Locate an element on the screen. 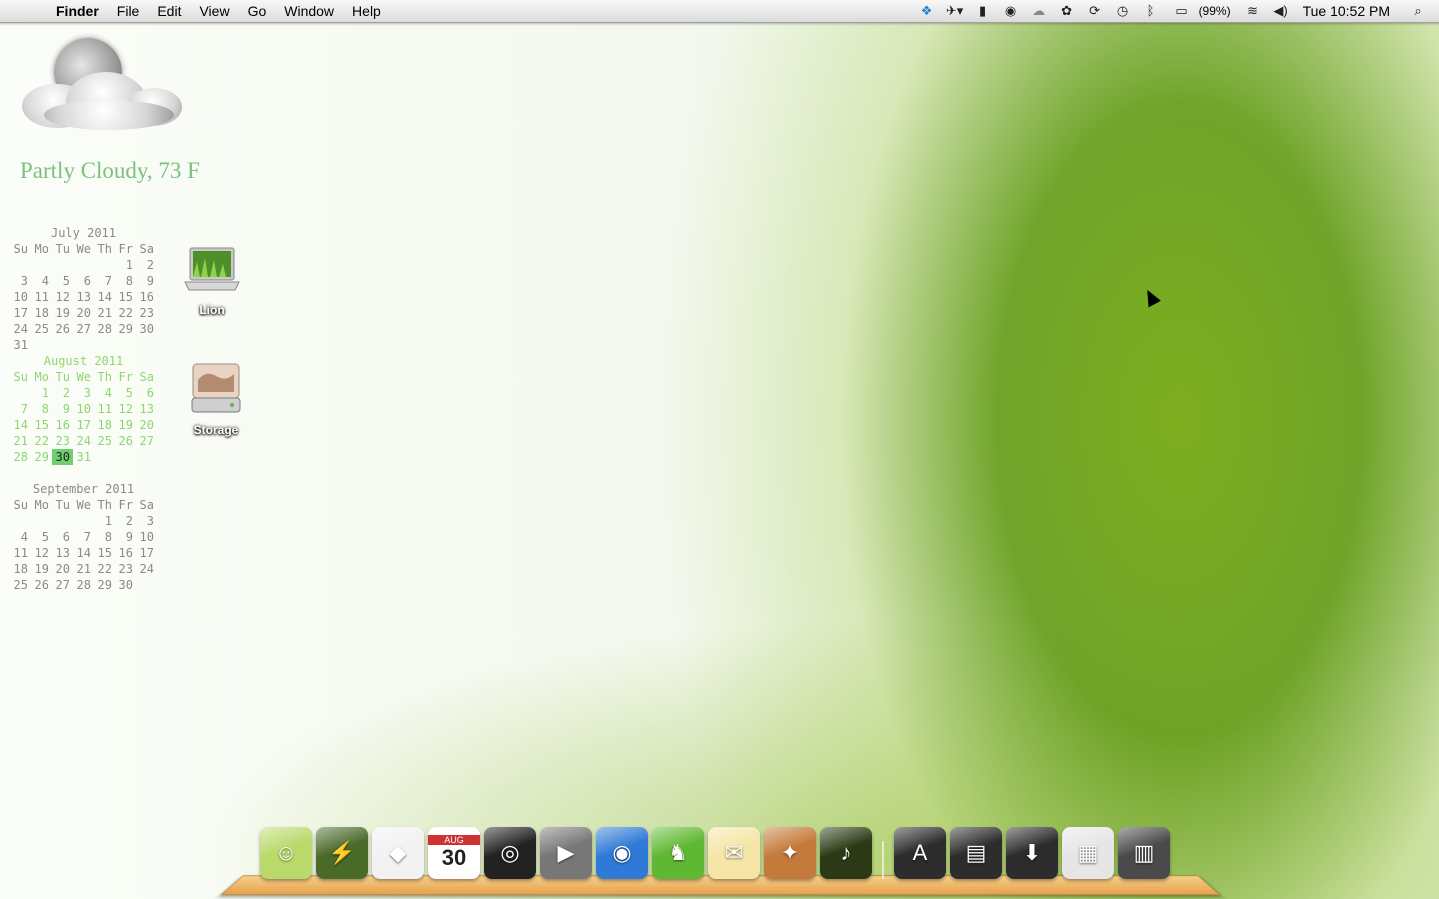 This screenshot has width=1439, height=899. menu-edit: Edit is located at coordinates (169, 11).